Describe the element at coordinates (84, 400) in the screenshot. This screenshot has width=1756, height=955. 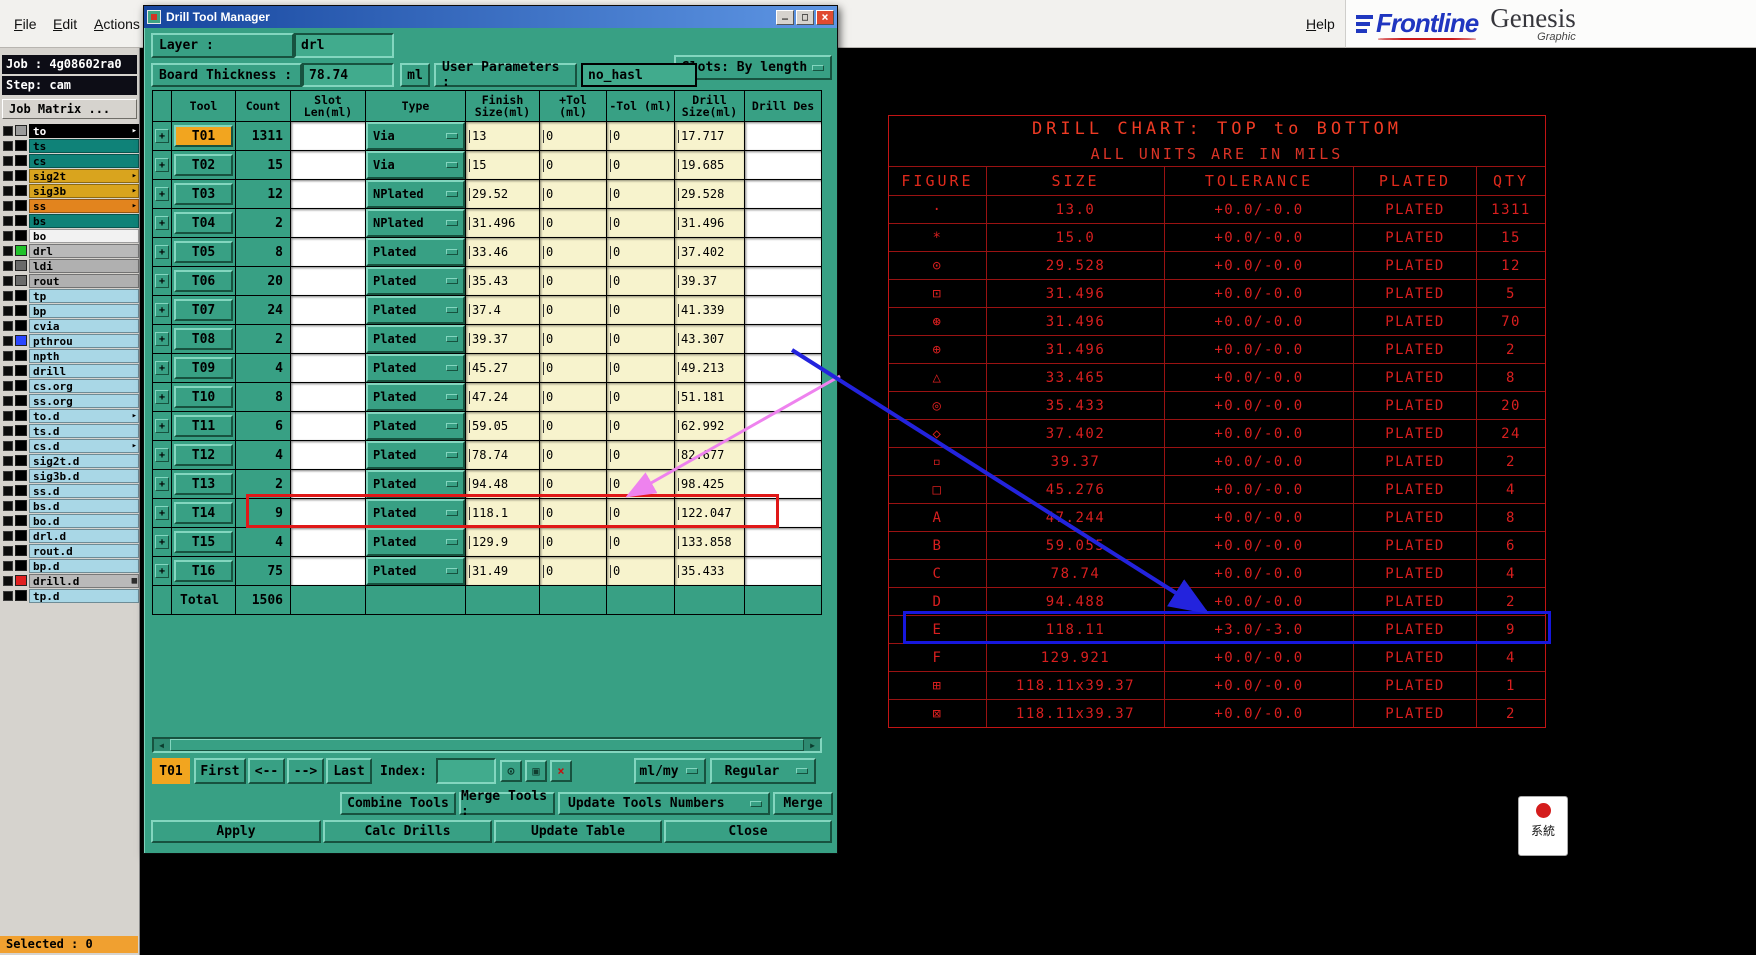
I see `layer-name-label: ss.org` at that location.